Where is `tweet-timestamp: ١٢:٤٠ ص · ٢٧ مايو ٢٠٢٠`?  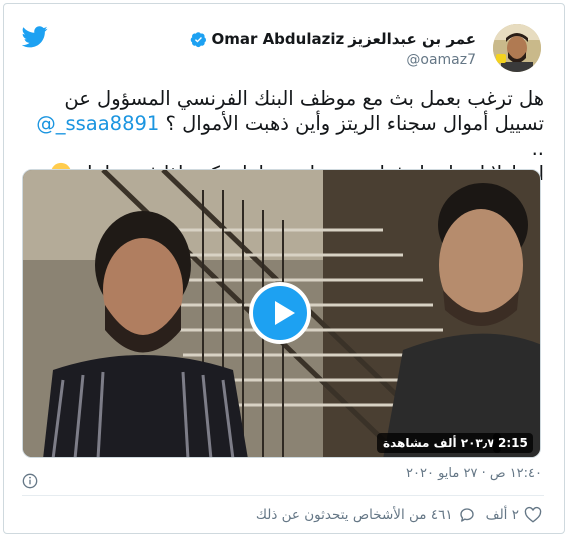 tweet-timestamp: ١٢:٤٠ ص · ٢٧ مايو ٢٠٢٠ is located at coordinates (474, 473).